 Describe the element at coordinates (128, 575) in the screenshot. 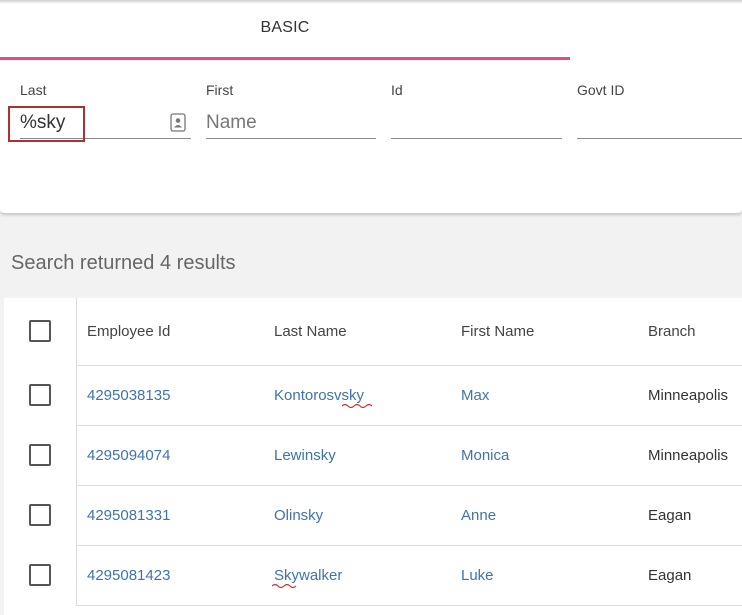

I see `employee-id-link: 4295081423` at that location.